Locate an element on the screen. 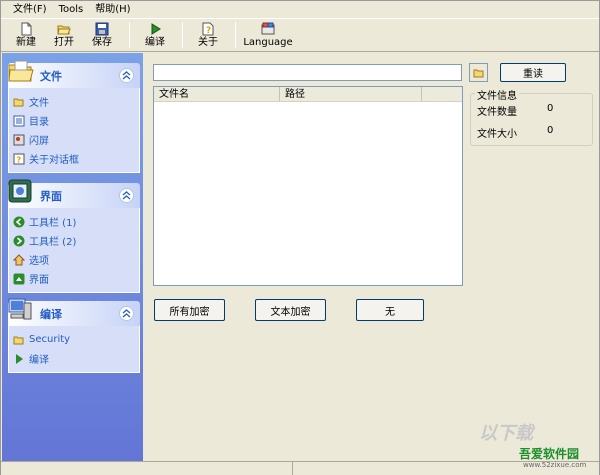 Image resolution: width=600 pixels, height=475 pixels. panel-interface-title: 界面 is located at coordinates (51, 196).